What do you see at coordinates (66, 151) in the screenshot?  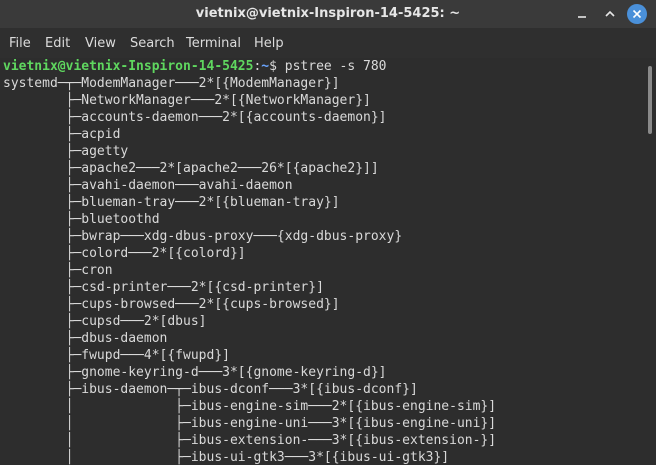 I see `output-line: ├─agetty` at bounding box center [66, 151].